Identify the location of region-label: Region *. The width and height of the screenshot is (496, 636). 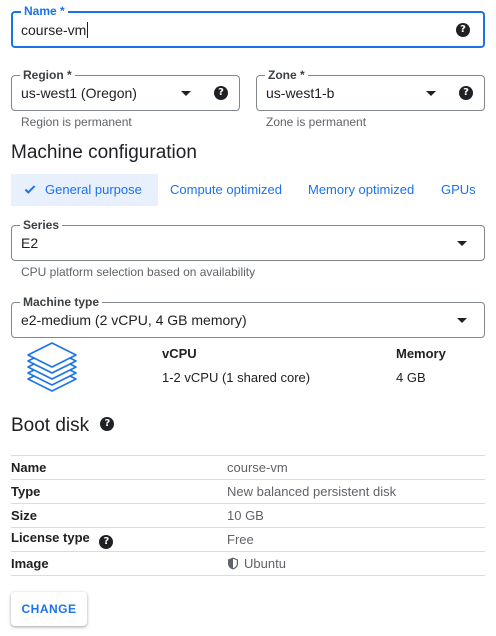
(47, 75).